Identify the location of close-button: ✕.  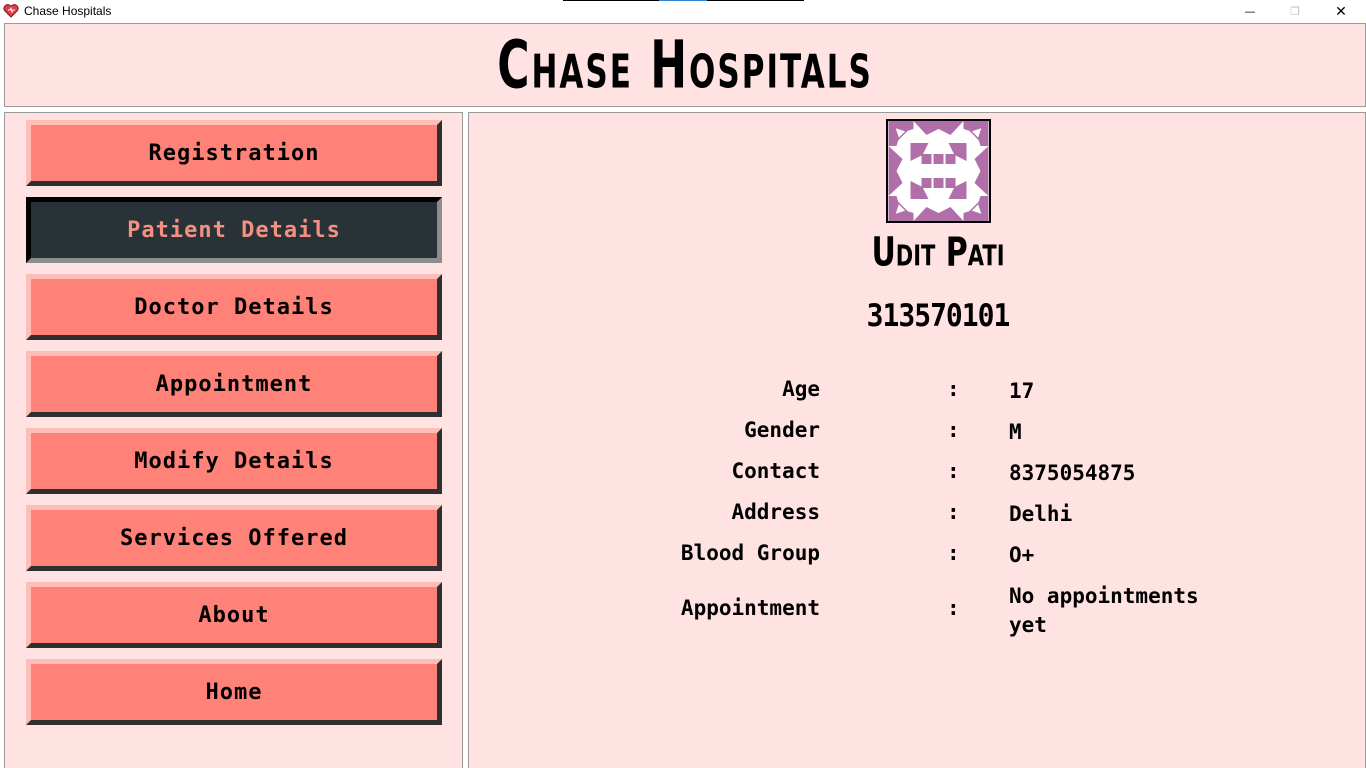
(1341, 11).